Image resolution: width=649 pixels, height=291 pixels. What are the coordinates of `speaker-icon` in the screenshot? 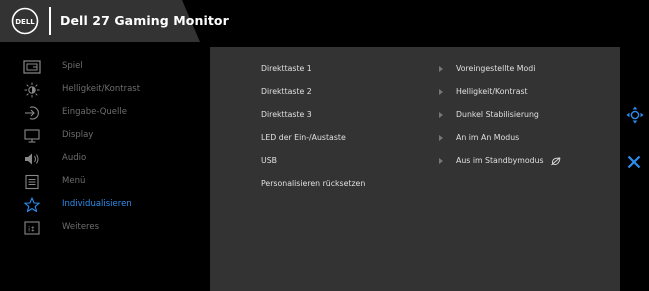 It's located at (32, 159).